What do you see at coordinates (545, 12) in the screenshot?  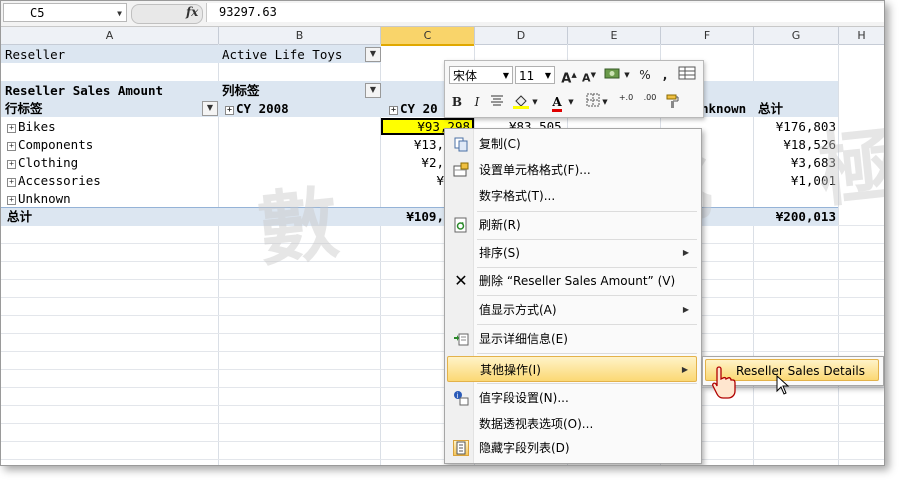 I see `formula-input: 93297.63` at bounding box center [545, 12].